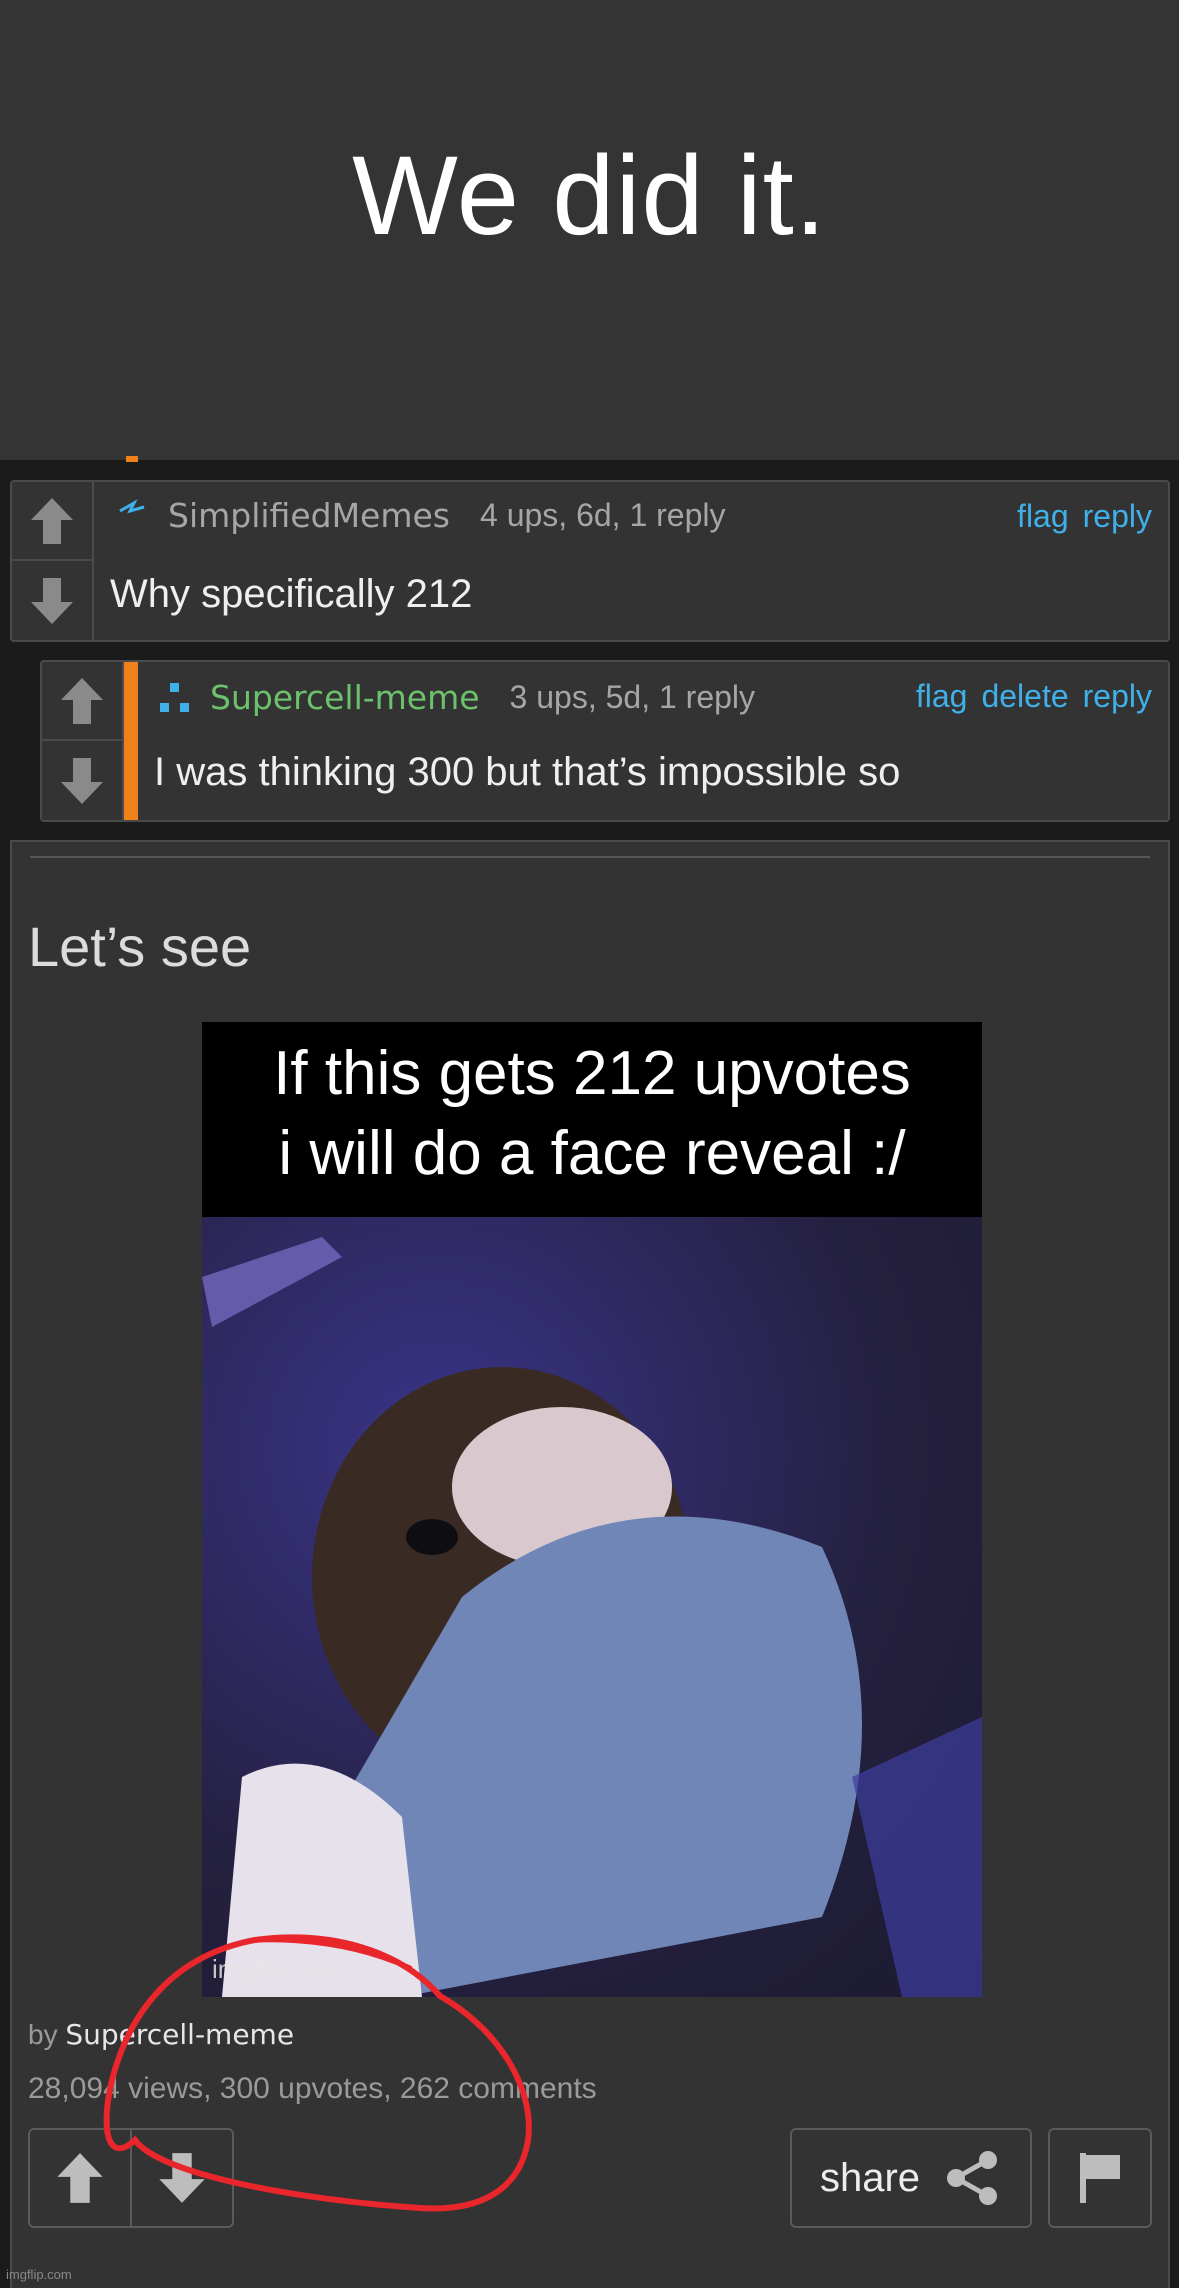 The width and height of the screenshot is (1179, 2288). I want to click on flag-icon, so click(1100, 2178).